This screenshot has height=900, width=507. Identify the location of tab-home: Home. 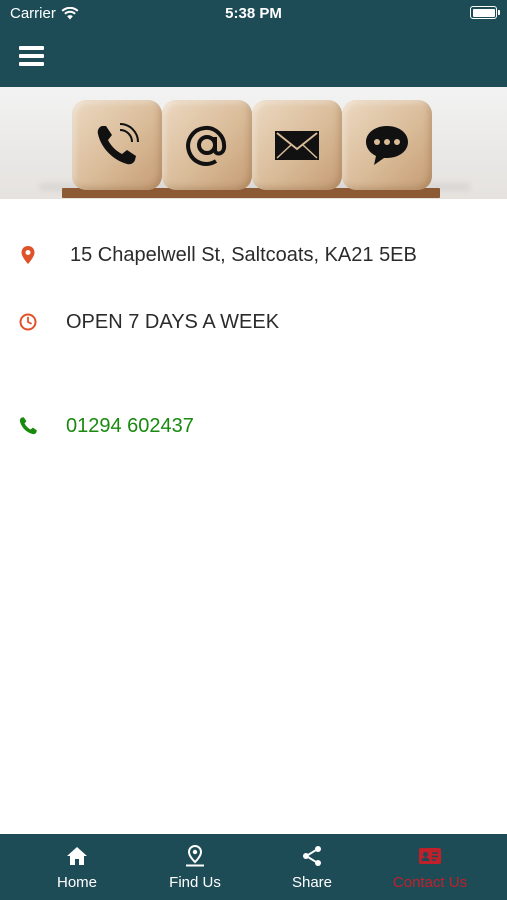
(77, 867).